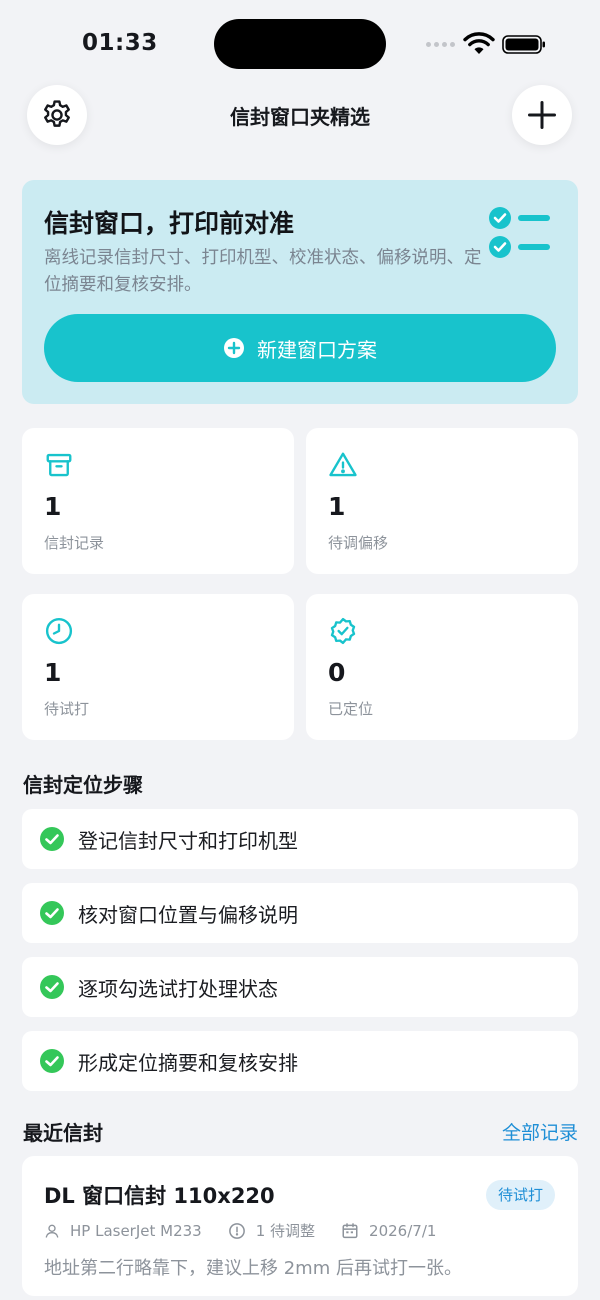  Describe the element at coordinates (343, 631) in the screenshot. I see `verified-badge-icon` at that location.